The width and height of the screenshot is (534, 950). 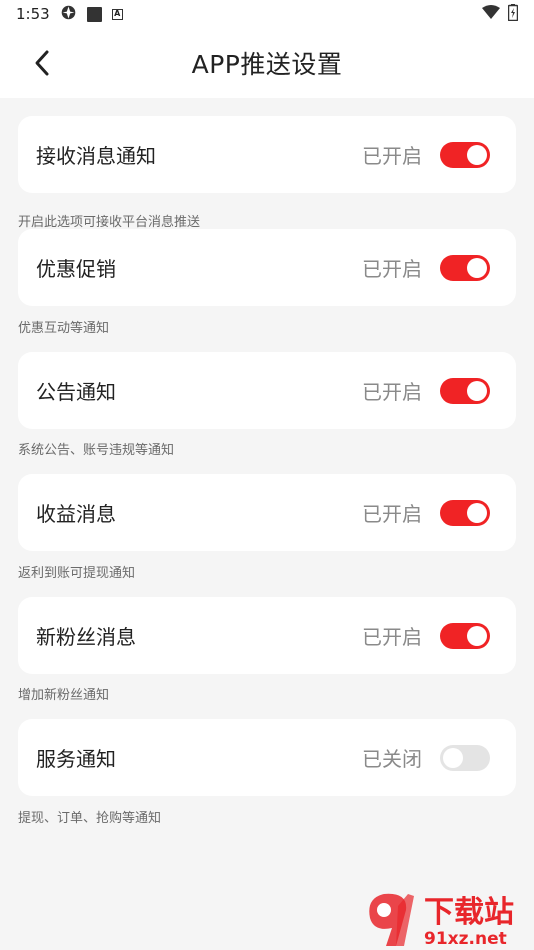 What do you see at coordinates (267, 154) in the screenshot?
I see `setting-card-receive-messages: 接收消息通知 已开启` at bounding box center [267, 154].